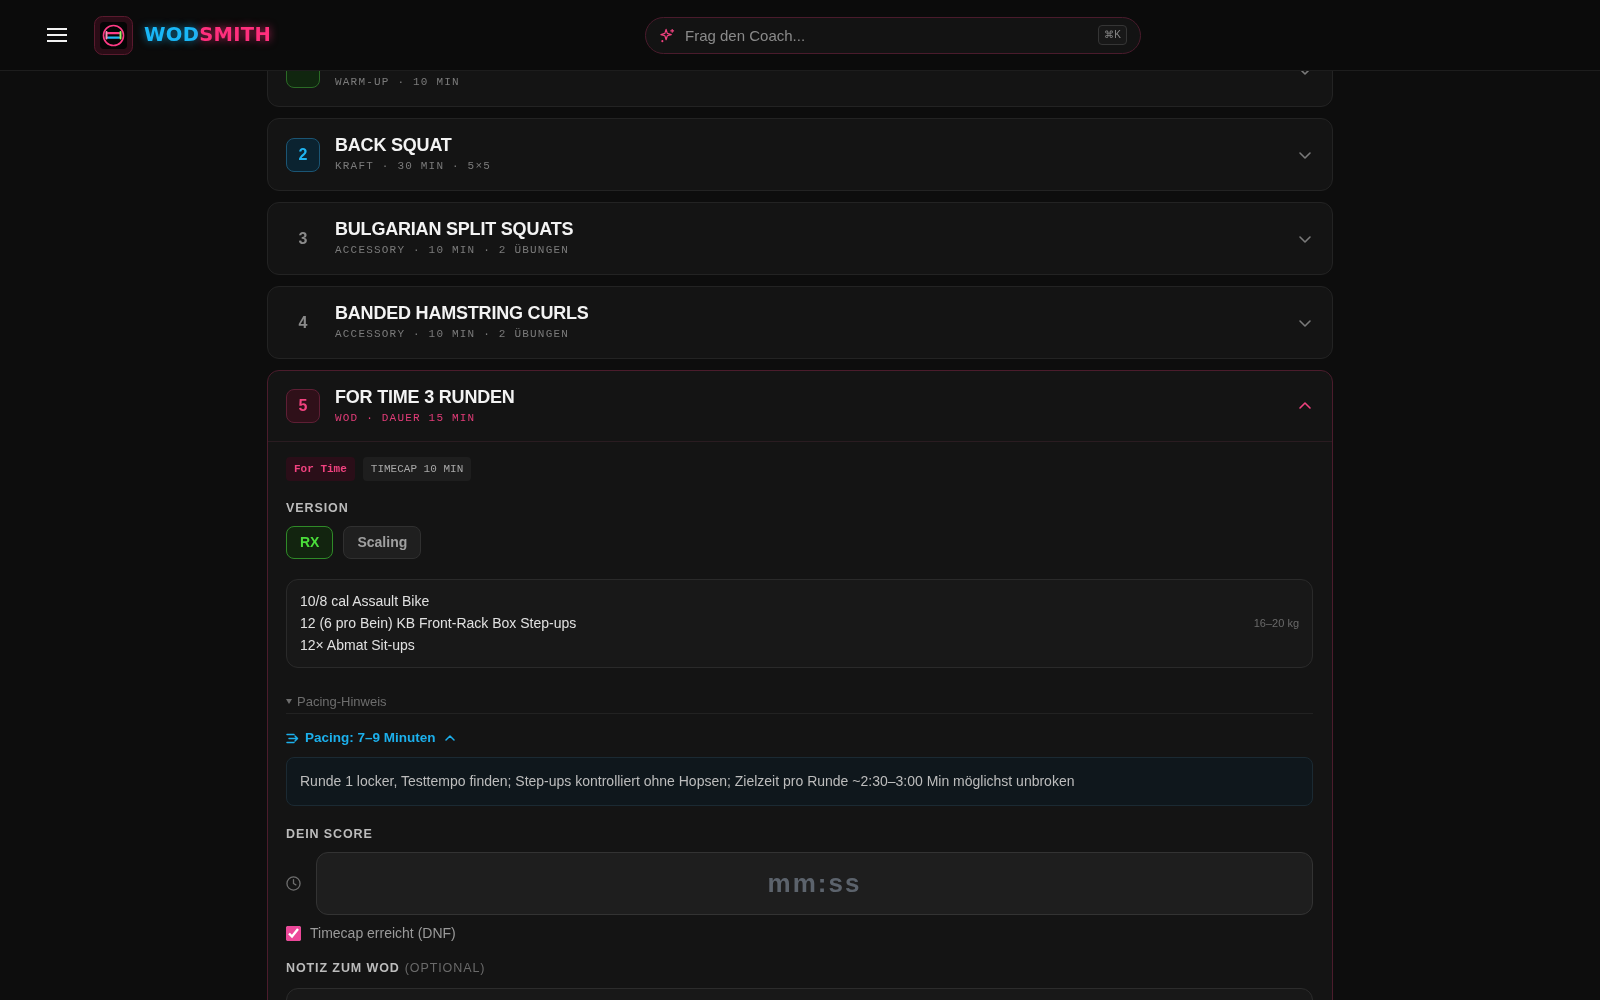 The height and width of the screenshot is (1000, 1600). I want to click on optional-hint: (OPTIONAL), so click(445, 968).